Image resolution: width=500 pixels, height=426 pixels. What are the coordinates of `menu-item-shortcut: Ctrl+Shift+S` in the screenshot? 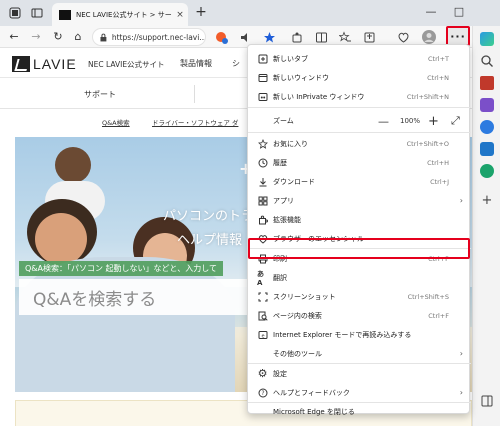 It's located at (428, 296).